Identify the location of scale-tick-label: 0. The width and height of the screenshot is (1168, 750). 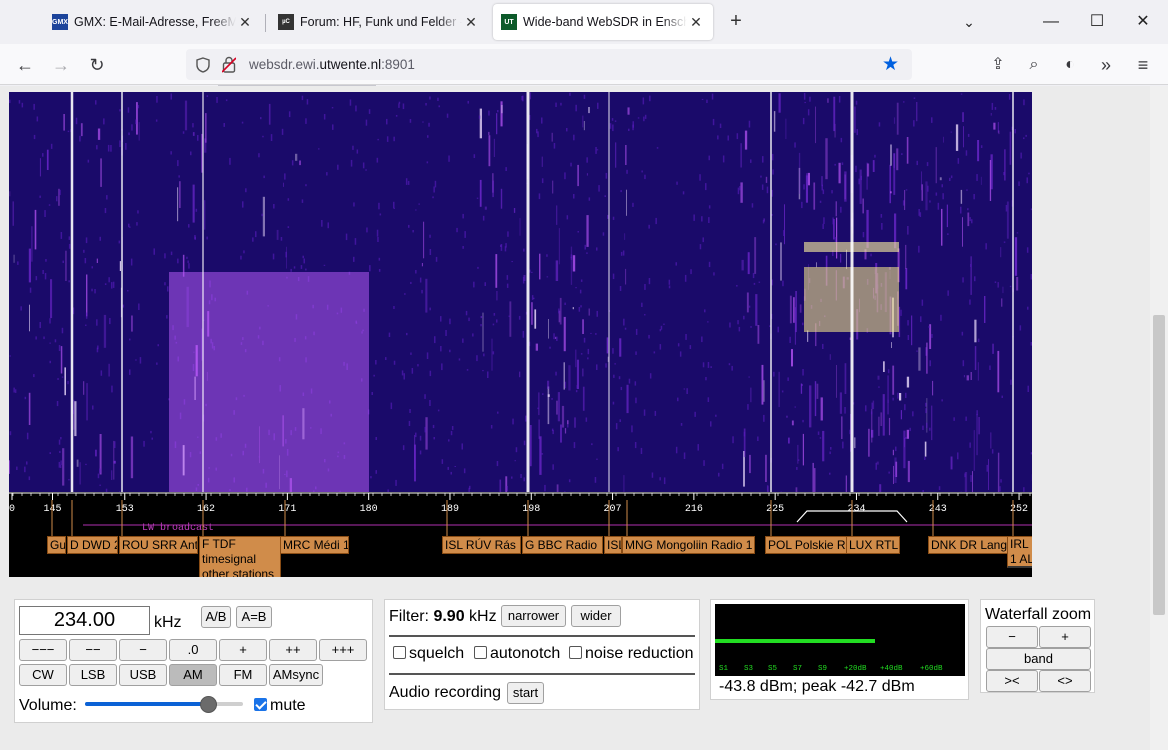
(12, 509).